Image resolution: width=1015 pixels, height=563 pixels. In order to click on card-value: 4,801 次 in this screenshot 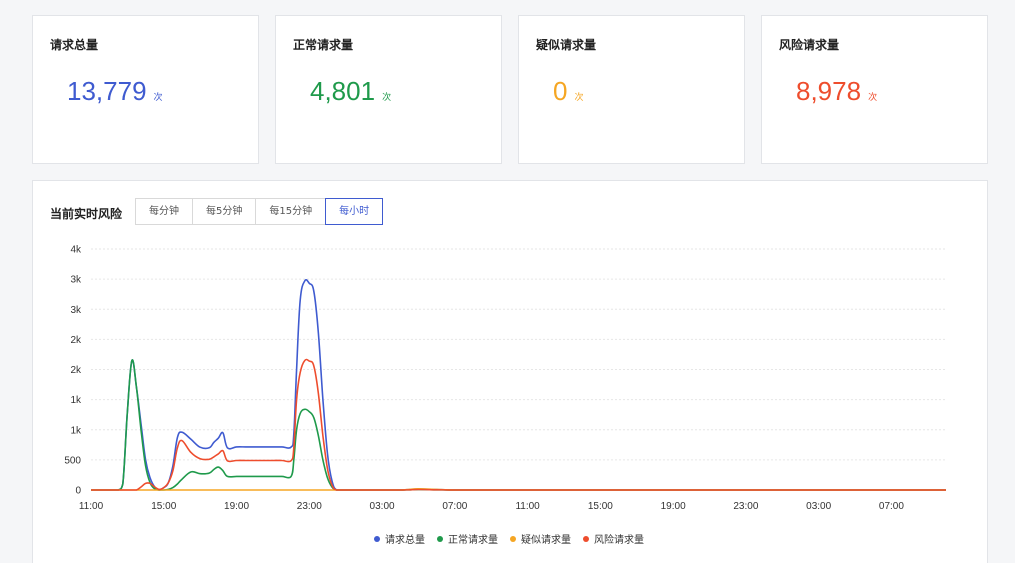, I will do `click(350, 91)`.